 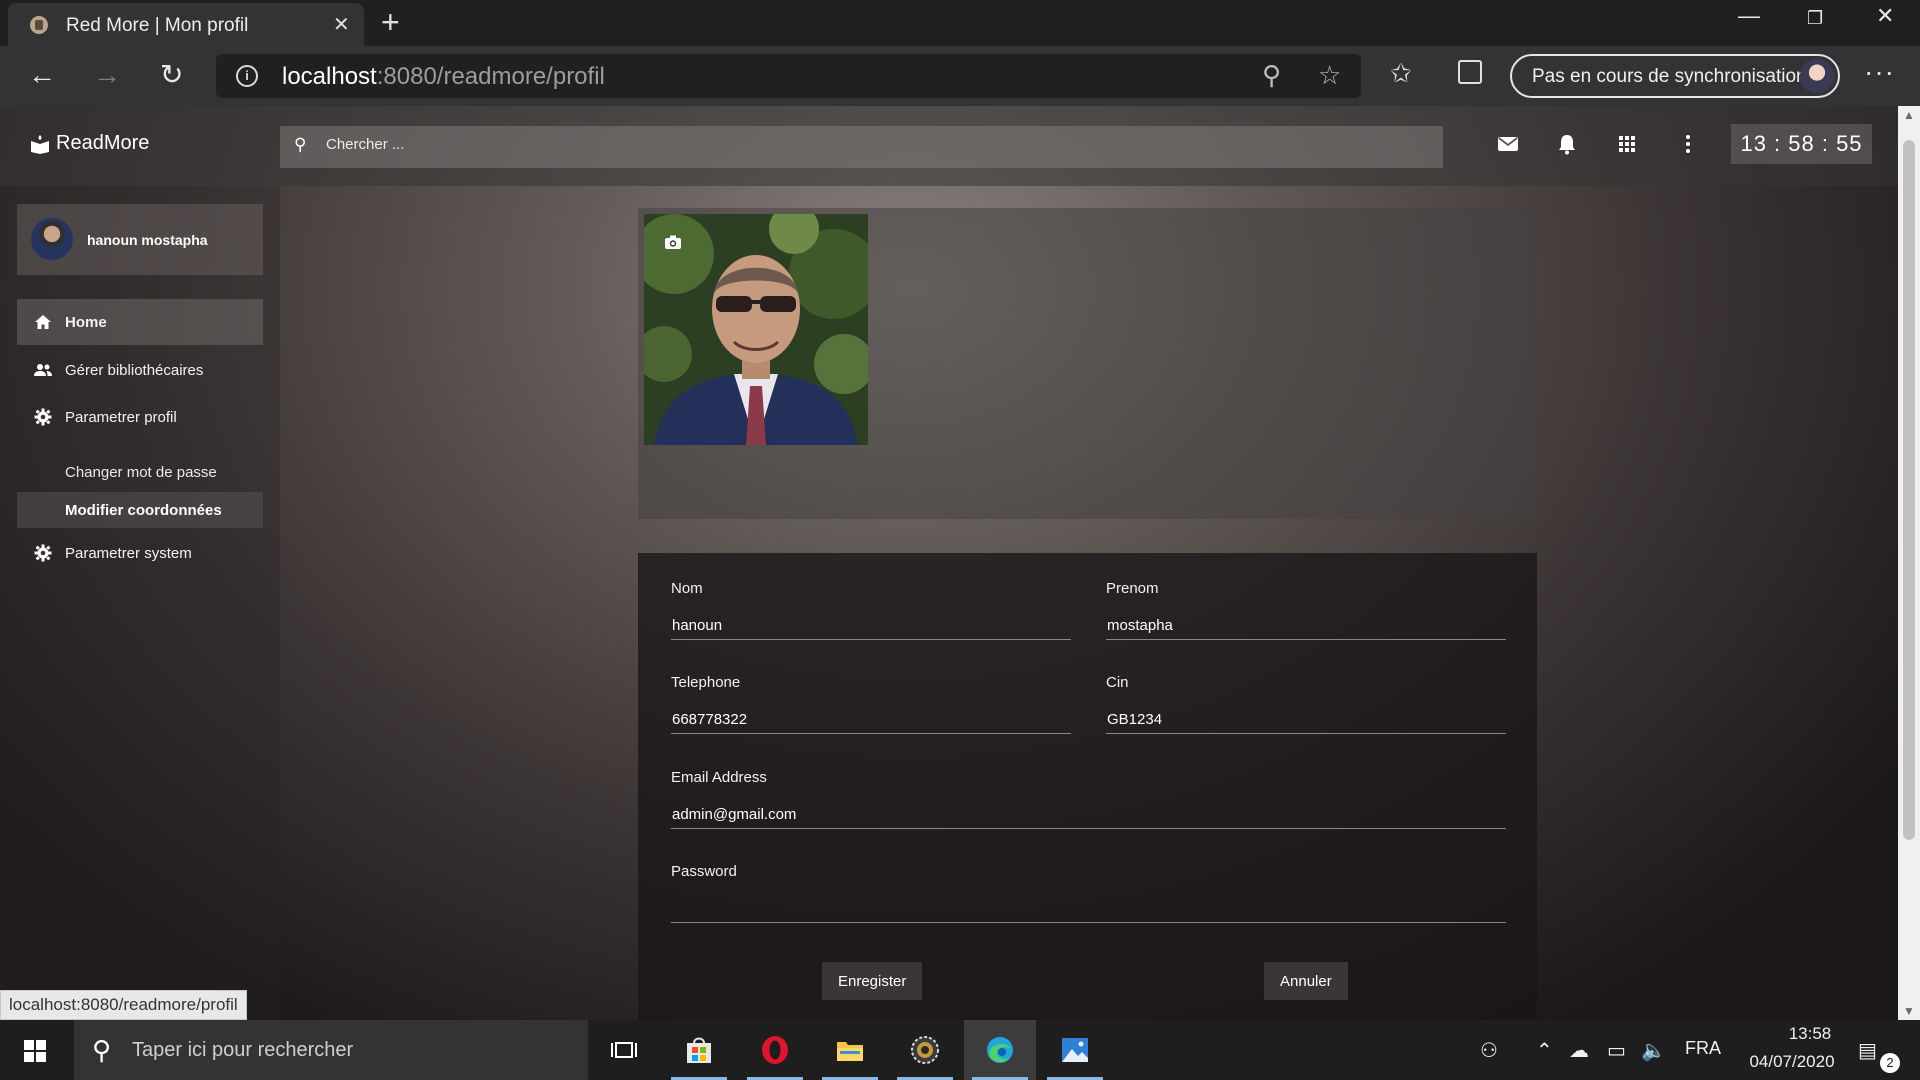 What do you see at coordinates (1909, 490) in the screenshot?
I see `scrollbar-thumb` at bounding box center [1909, 490].